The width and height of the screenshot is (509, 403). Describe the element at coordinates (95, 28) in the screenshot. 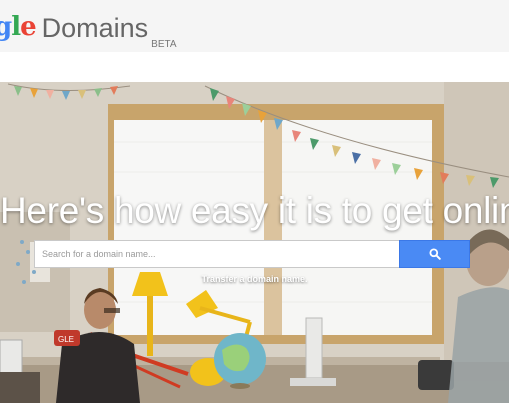

I see `product-name: Domains` at that location.